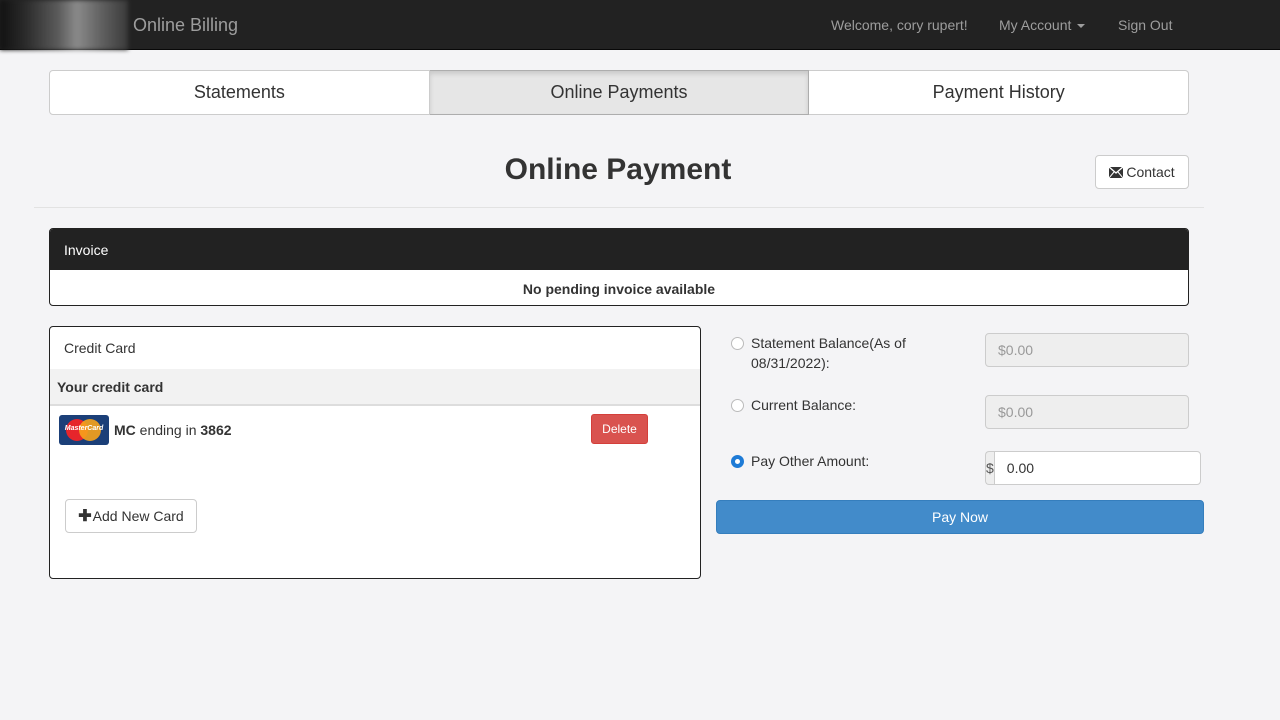 The width and height of the screenshot is (1280, 720). I want to click on mastercard-icon: MasterCard, so click(84, 430).